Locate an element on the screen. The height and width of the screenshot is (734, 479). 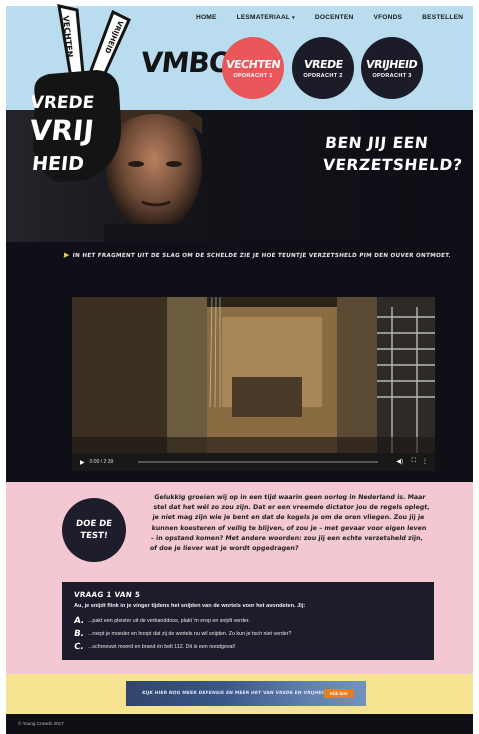
video-progress-bar is located at coordinates (258, 462).